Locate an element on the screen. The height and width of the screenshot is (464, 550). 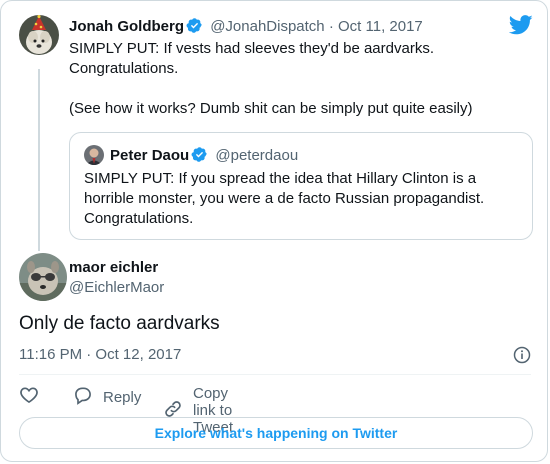
quoted-author-handle: @peterdaou is located at coordinates (257, 155).